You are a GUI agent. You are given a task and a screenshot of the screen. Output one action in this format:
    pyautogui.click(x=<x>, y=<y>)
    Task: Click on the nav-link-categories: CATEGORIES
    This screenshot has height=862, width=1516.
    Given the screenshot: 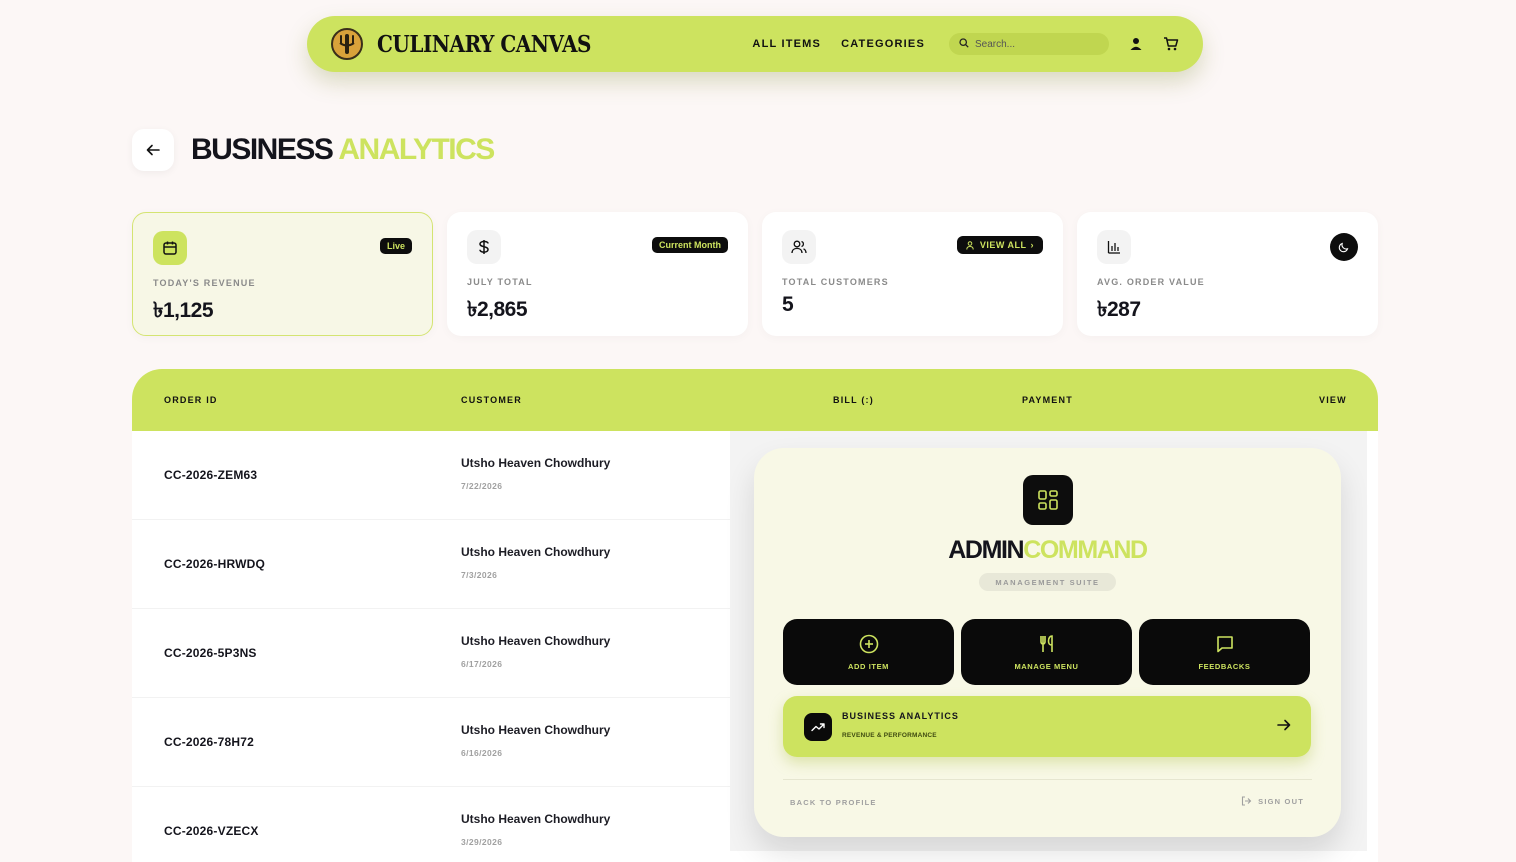 What is the action you would take?
    pyautogui.click(x=883, y=44)
    